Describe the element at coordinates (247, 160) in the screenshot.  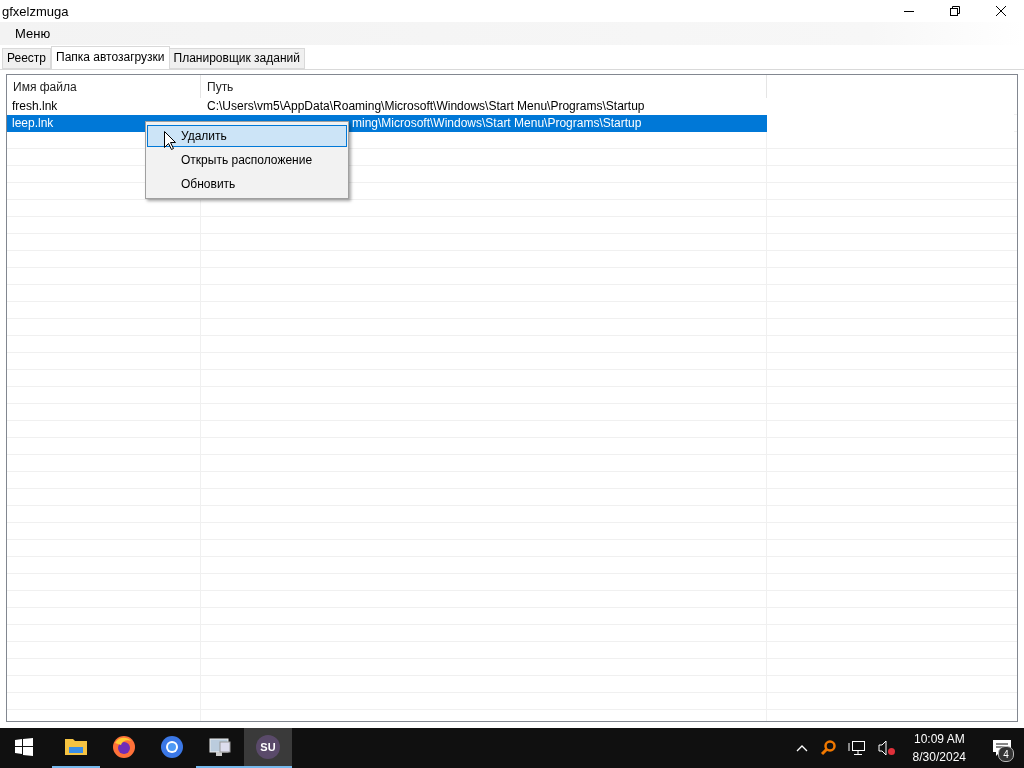
I see `menu-item: Открыть расположение` at that location.